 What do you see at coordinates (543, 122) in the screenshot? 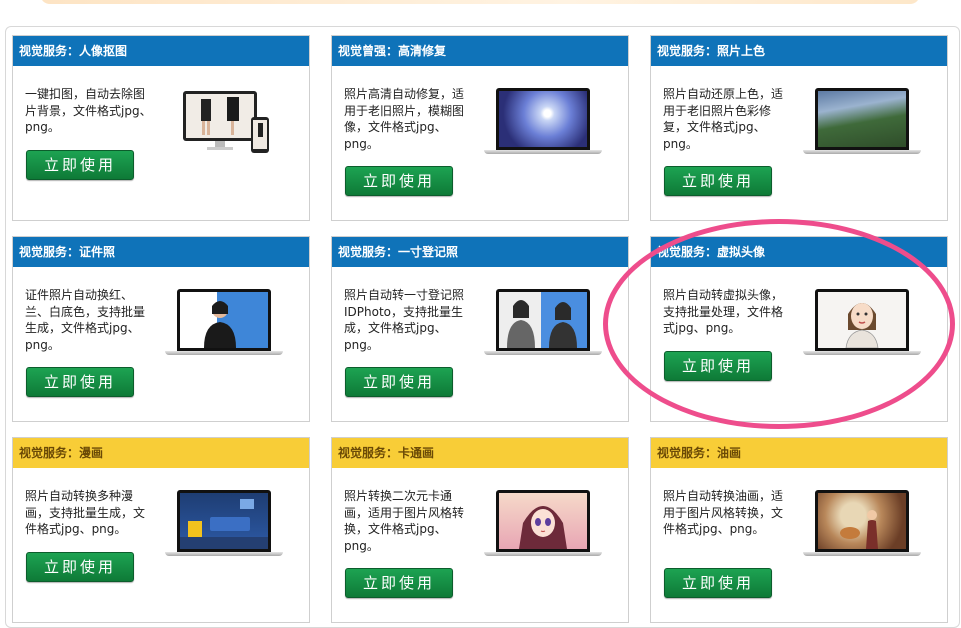
I see `hd-restore-laptop-icon` at bounding box center [543, 122].